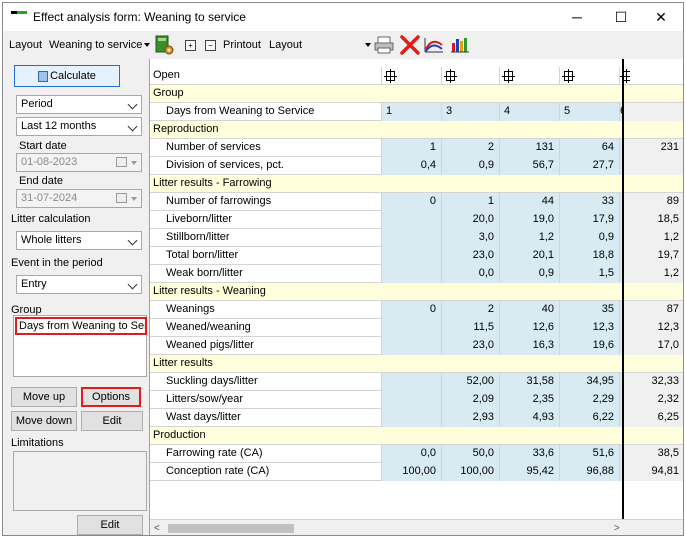 Image resolution: width=686 pixels, height=538 pixels. Describe the element at coordinates (416, 256) in the screenshot. I see `table-row: Total born/litter 23,0 20,1 18,8 19,7` at that location.